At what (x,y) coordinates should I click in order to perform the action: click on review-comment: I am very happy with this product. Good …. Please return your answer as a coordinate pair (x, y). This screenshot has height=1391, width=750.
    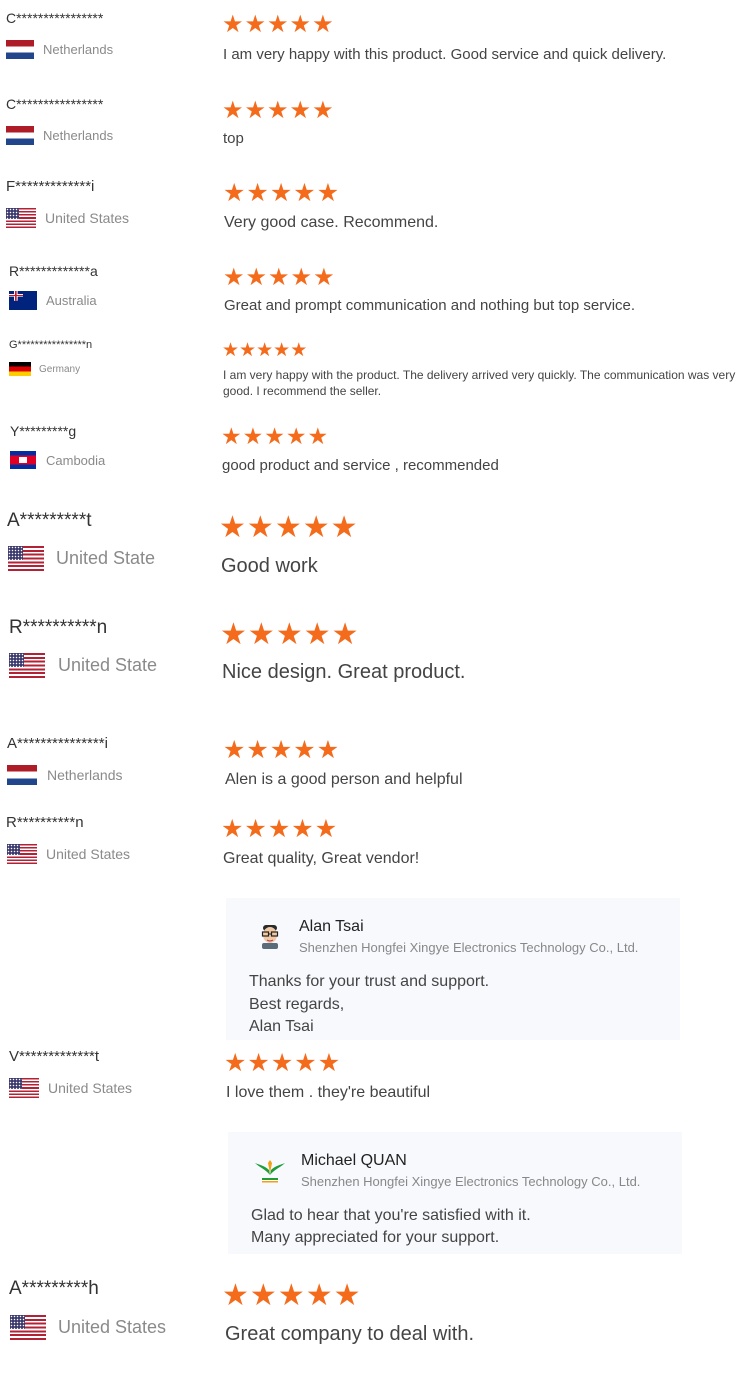
    Looking at the image, I should click on (445, 54).